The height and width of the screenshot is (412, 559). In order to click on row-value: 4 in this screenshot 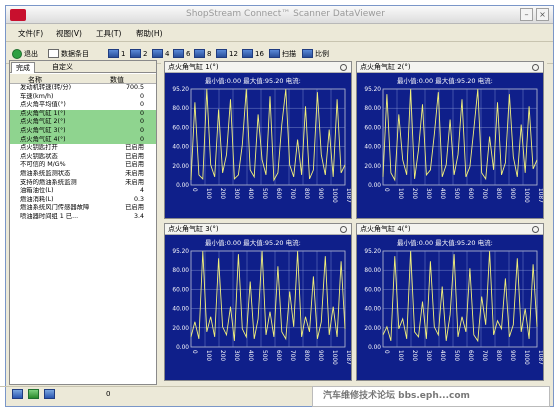, I will do `click(141, 191)`.